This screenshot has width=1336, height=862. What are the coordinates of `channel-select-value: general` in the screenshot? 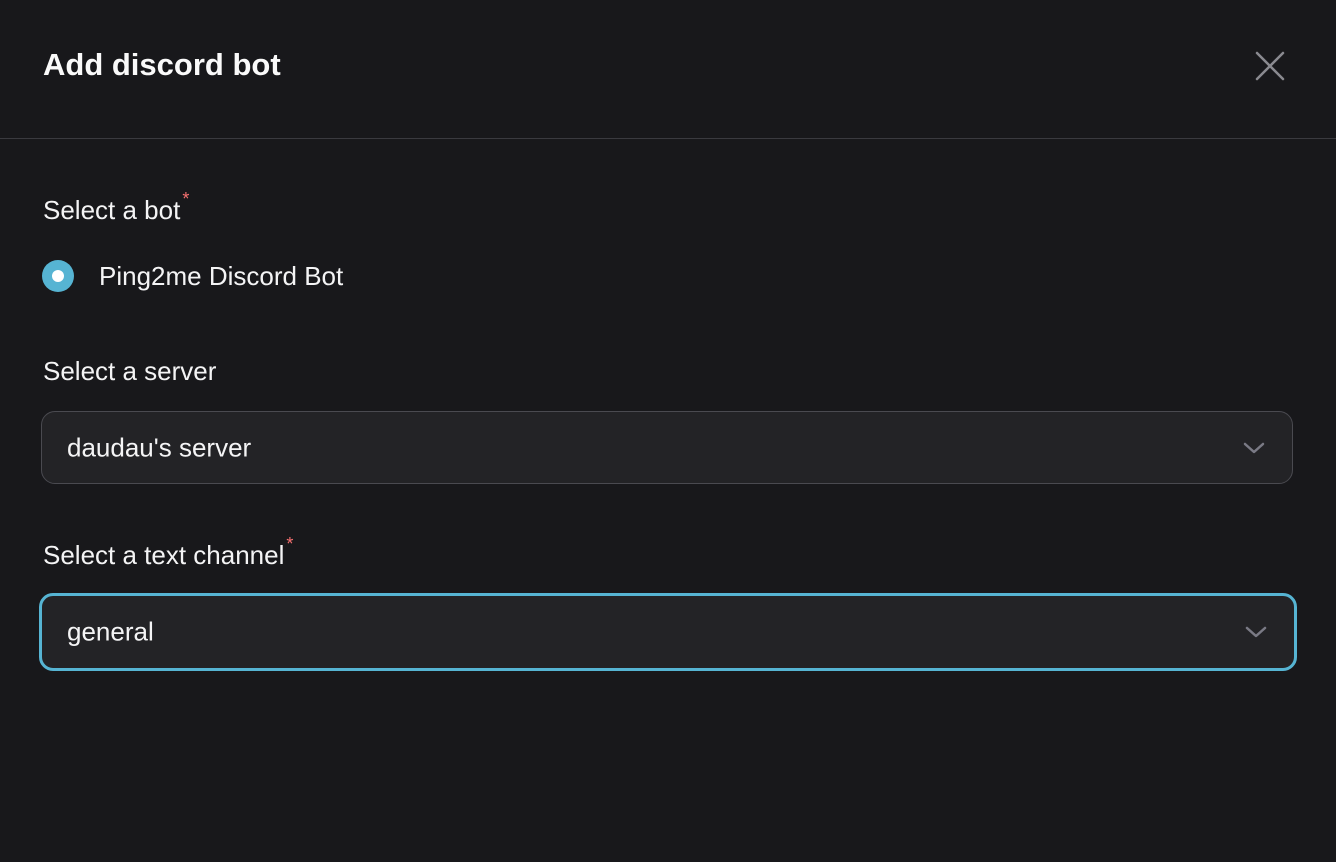 It's located at (110, 631).